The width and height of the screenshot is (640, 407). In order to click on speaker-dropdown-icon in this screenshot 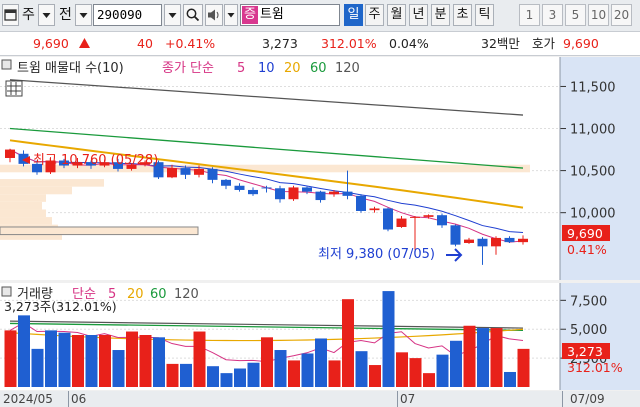, I will do `click(231, 15)`.